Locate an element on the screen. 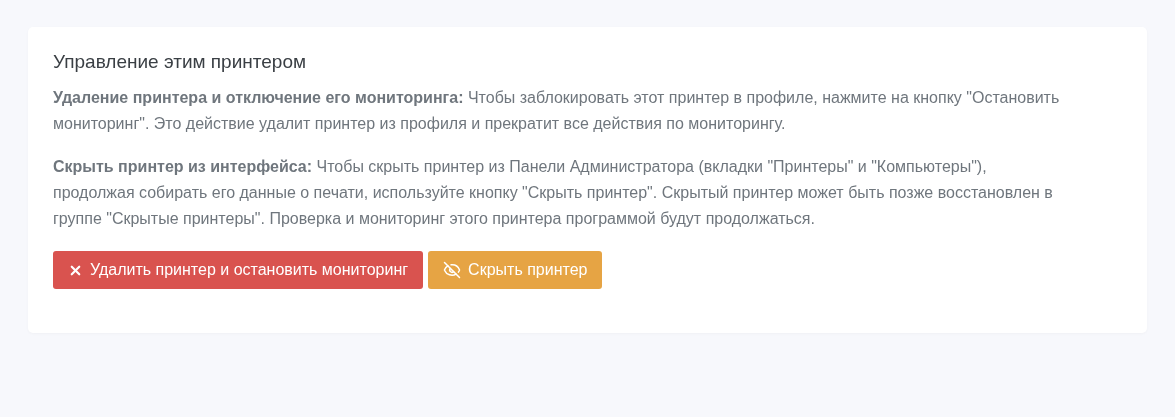 The image size is (1175, 417). eye-slash-icon is located at coordinates (452, 270).